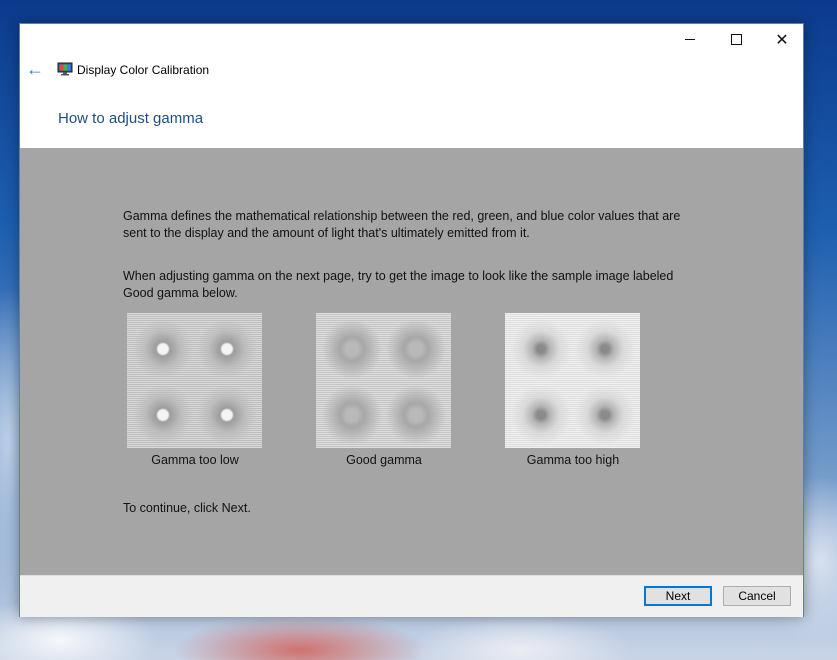 The height and width of the screenshot is (660, 837). What do you see at coordinates (383, 380) in the screenshot?
I see `good-gamma-sample` at bounding box center [383, 380].